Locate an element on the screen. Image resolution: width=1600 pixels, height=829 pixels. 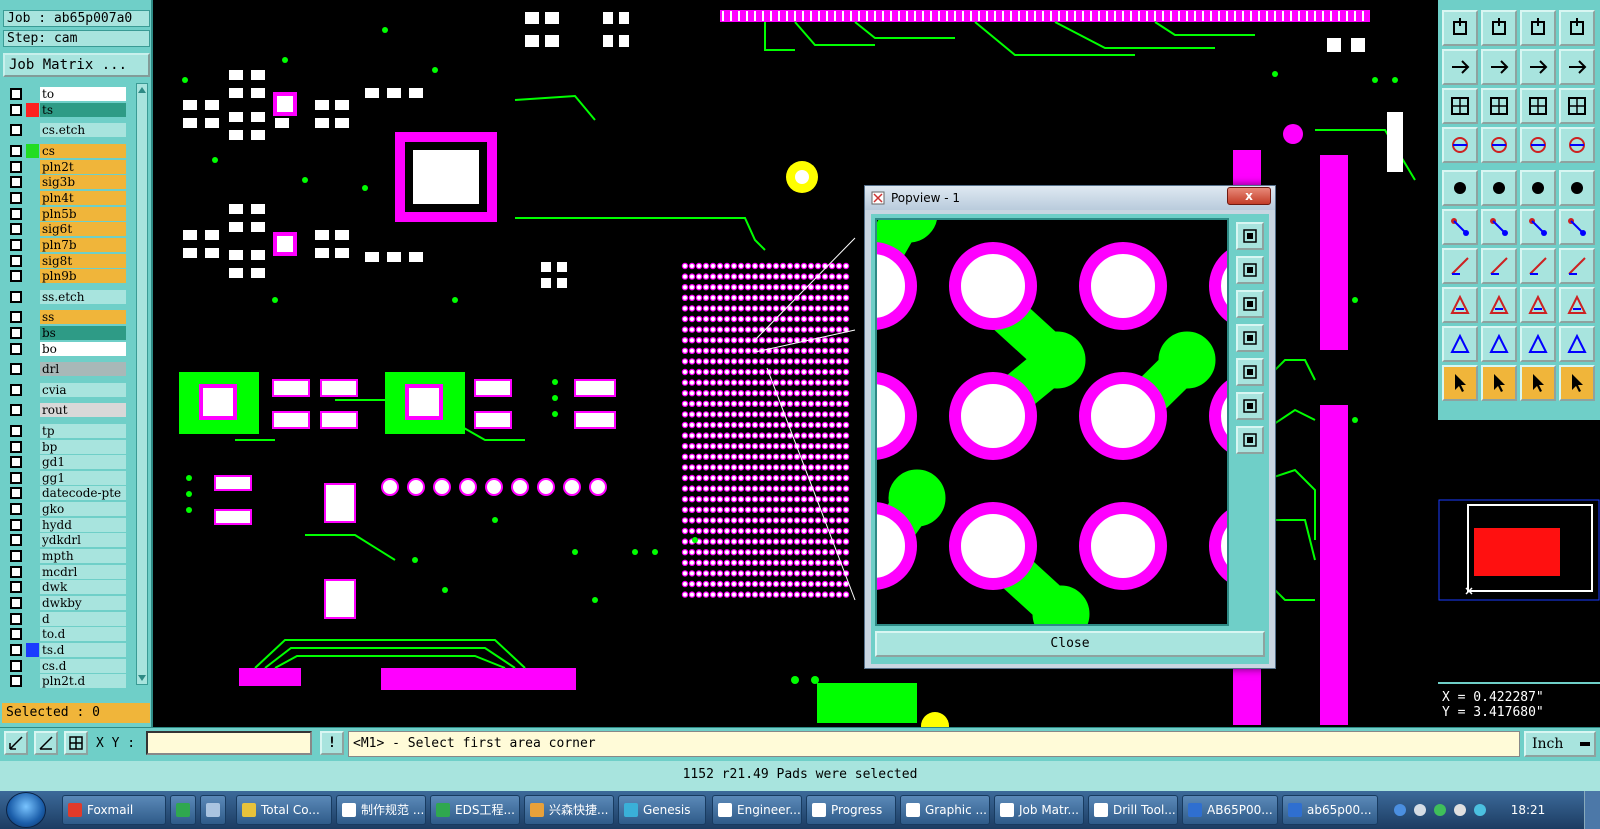
popview-close-x-button: x is located at coordinates (1249, 196).